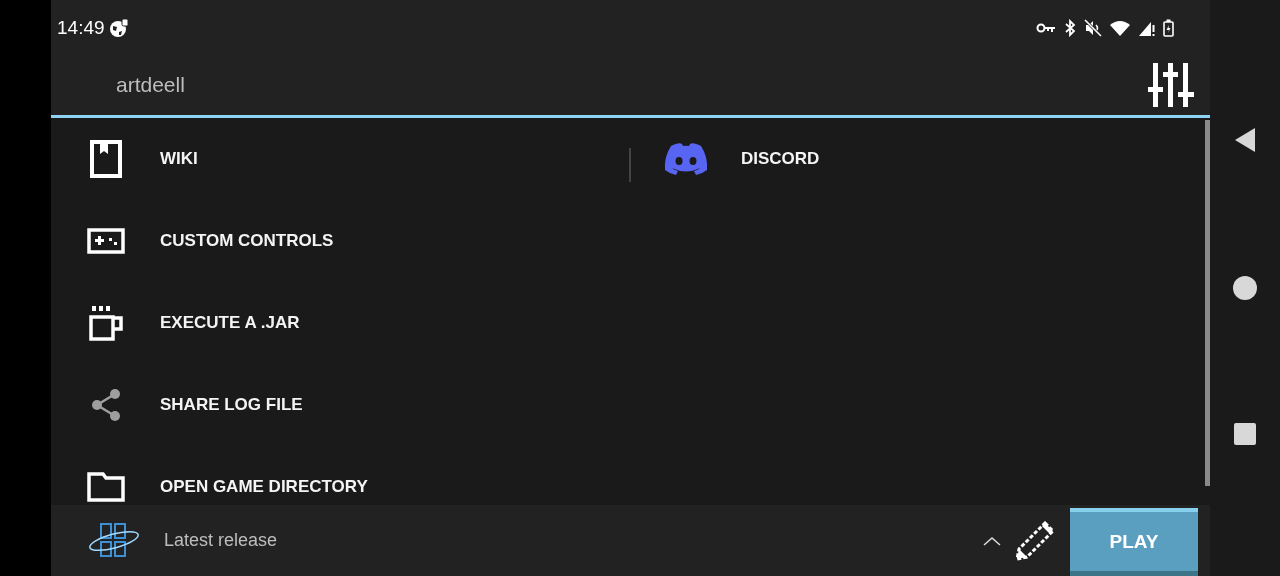 The image size is (1280, 576). I want to click on game-controller-face-icon, so click(686, 159).